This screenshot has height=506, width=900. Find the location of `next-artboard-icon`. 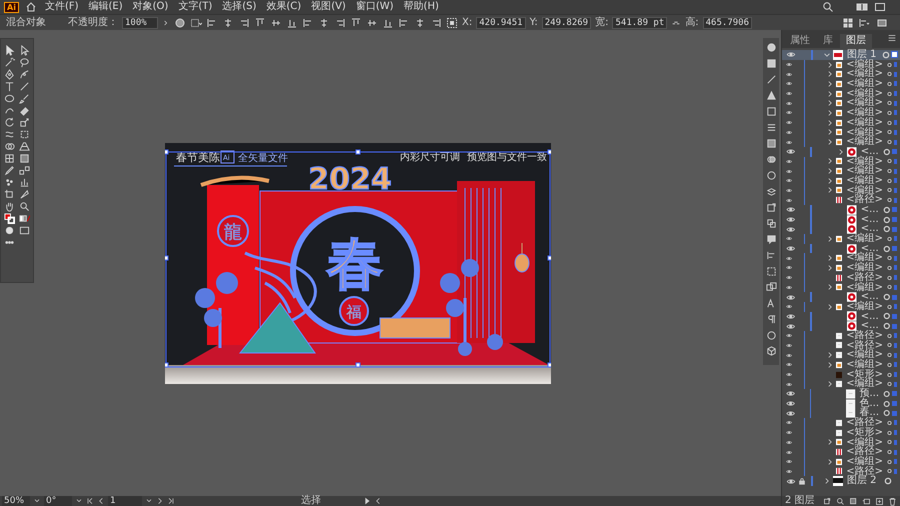

next-artboard-icon is located at coordinates (160, 501).